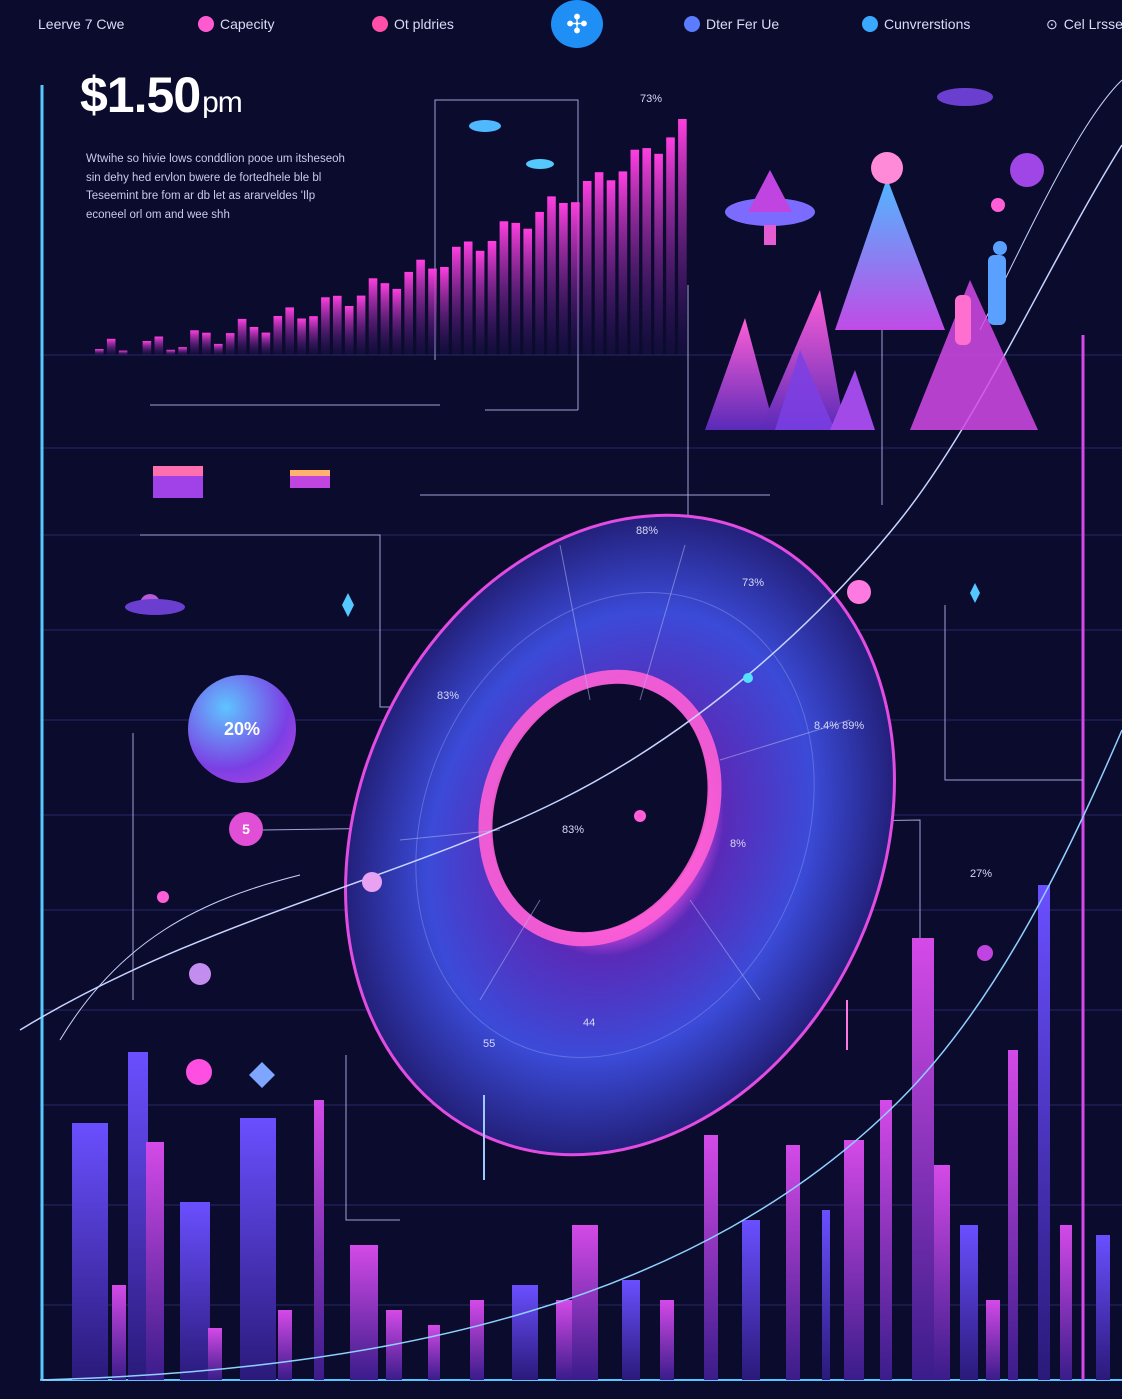 The height and width of the screenshot is (1399, 1122). Describe the element at coordinates (577, 24) in the screenshot. I see `hub-icon: ✣` at that location.